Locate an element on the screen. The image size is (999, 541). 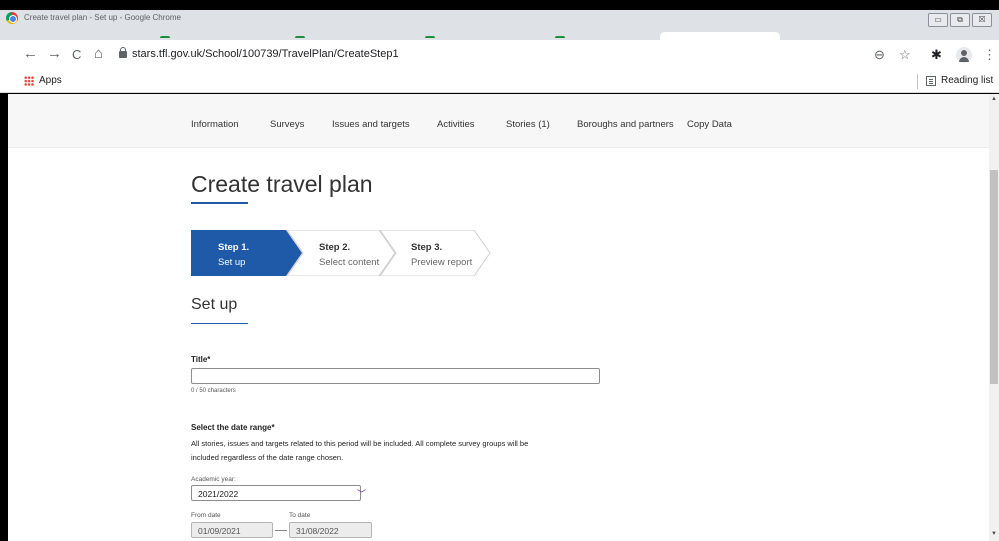
academic-year-select: 2021/2022 ﹀ is located at coordinates (278, 493).